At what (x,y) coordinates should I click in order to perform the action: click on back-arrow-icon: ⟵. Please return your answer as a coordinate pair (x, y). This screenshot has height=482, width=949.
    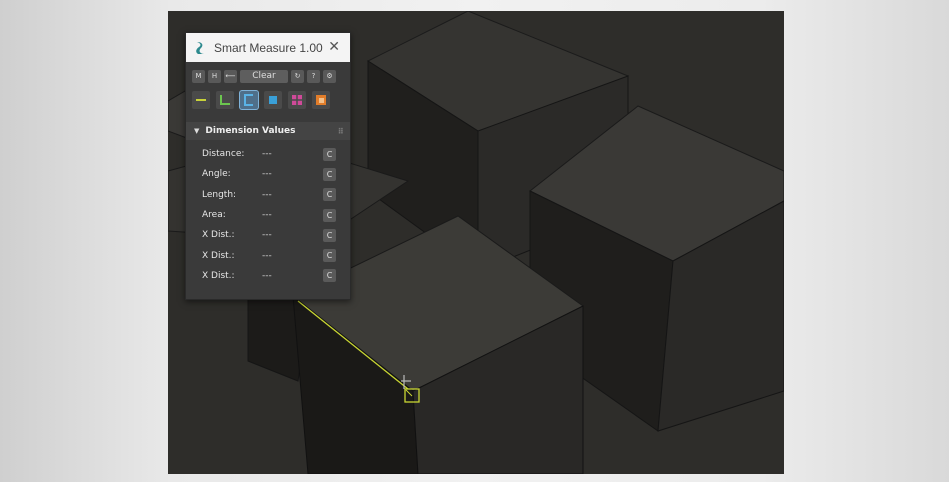
    Looking at the image, I should click on (230, 76).